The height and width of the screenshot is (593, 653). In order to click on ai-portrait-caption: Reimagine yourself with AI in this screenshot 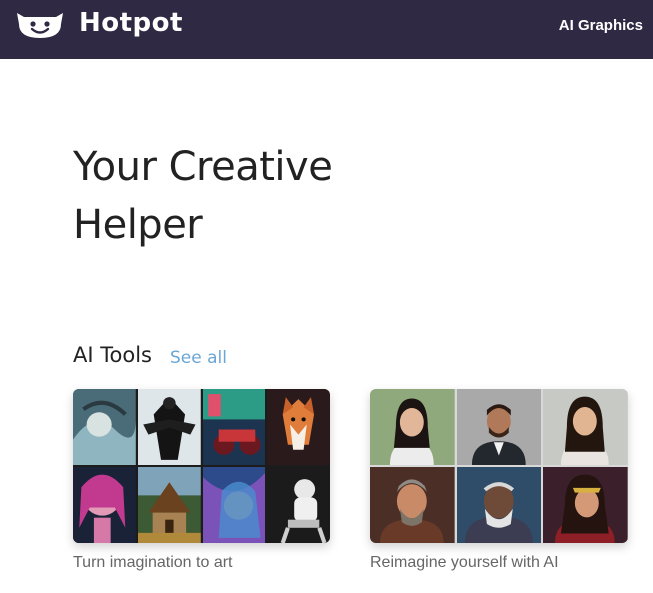, I will do `click(464, 563)`.